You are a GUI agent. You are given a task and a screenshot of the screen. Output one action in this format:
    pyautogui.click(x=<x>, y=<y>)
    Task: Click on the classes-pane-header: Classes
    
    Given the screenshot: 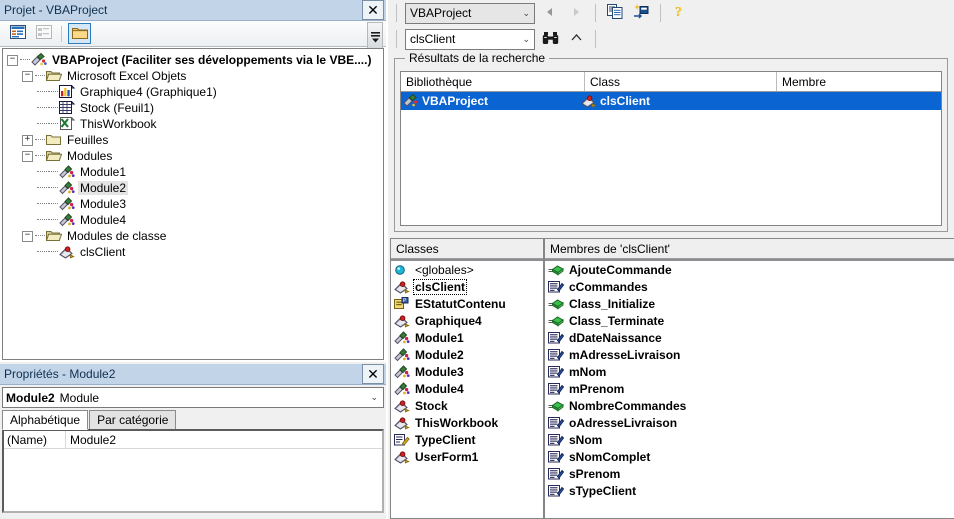 What is the action you would take?
    pyautogui.click(x=467, y=249)
    